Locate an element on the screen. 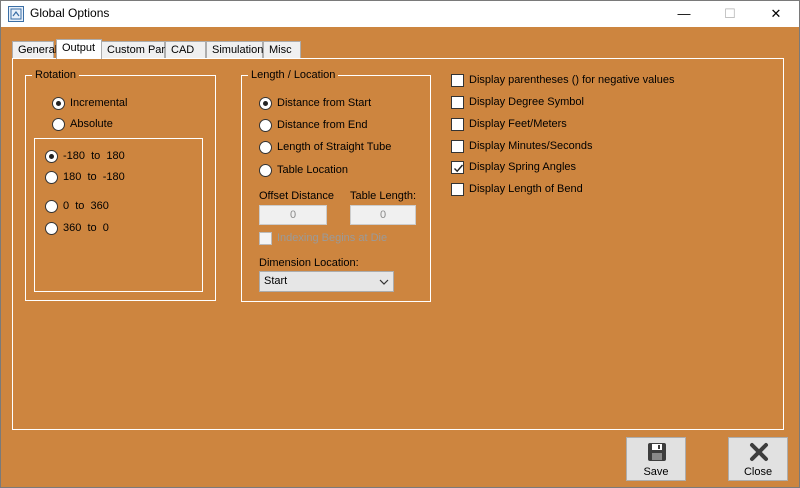 This screenshot has height=488, width=800. offset-distance-input: 0 is located at coordinates (293, 215).